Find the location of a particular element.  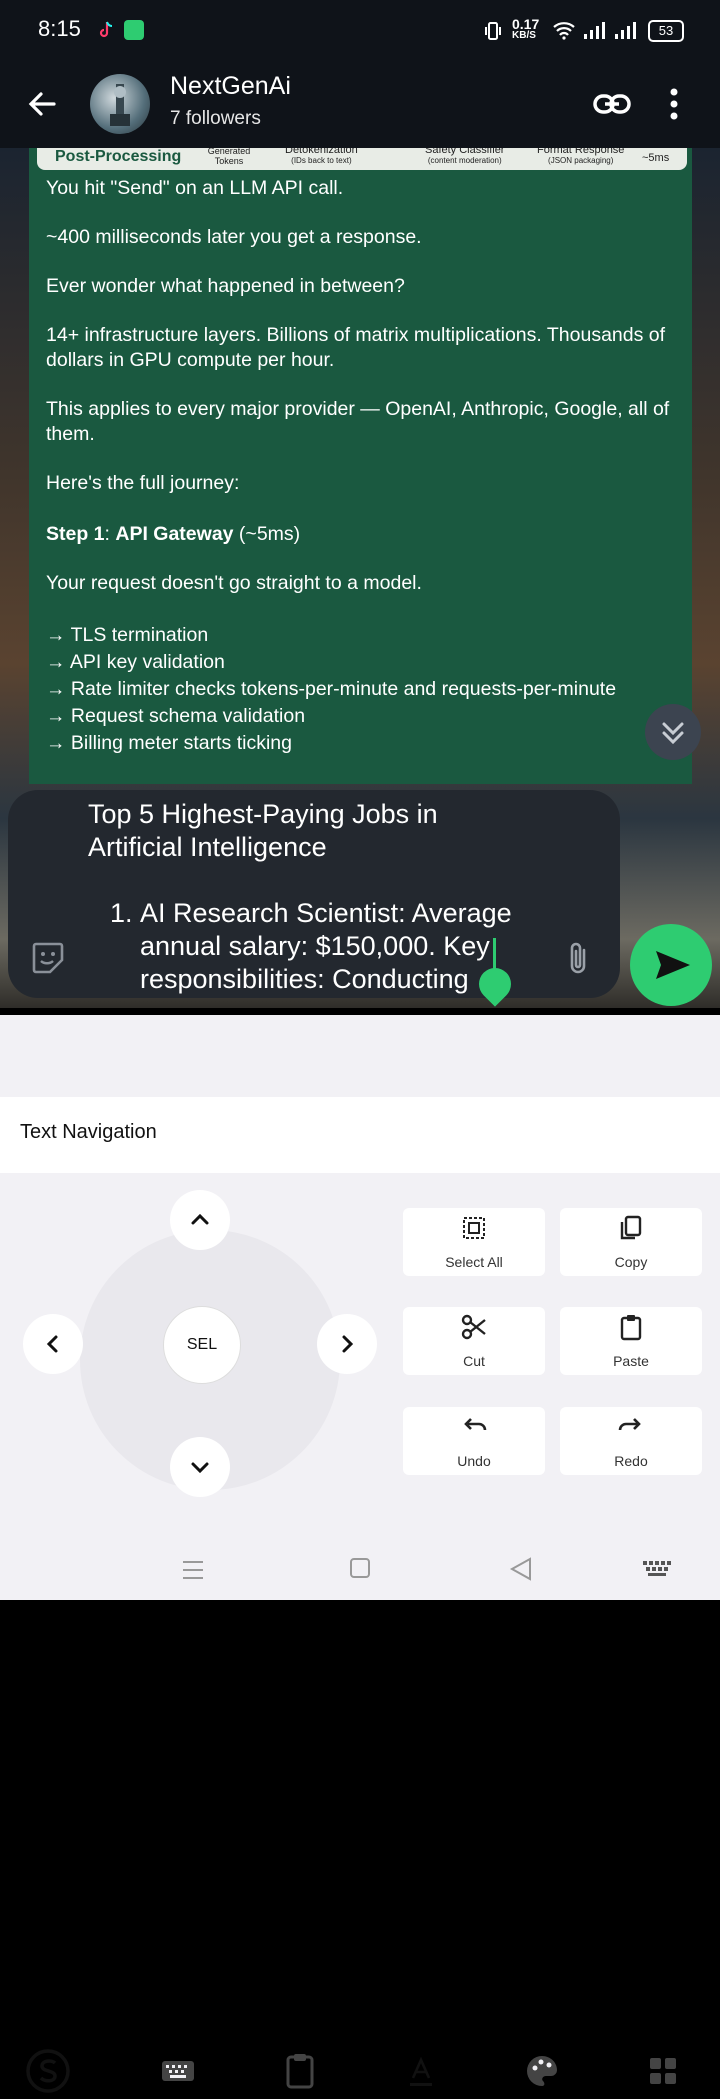

keyboard-switch-icon is located at coordinates (657, 1571).